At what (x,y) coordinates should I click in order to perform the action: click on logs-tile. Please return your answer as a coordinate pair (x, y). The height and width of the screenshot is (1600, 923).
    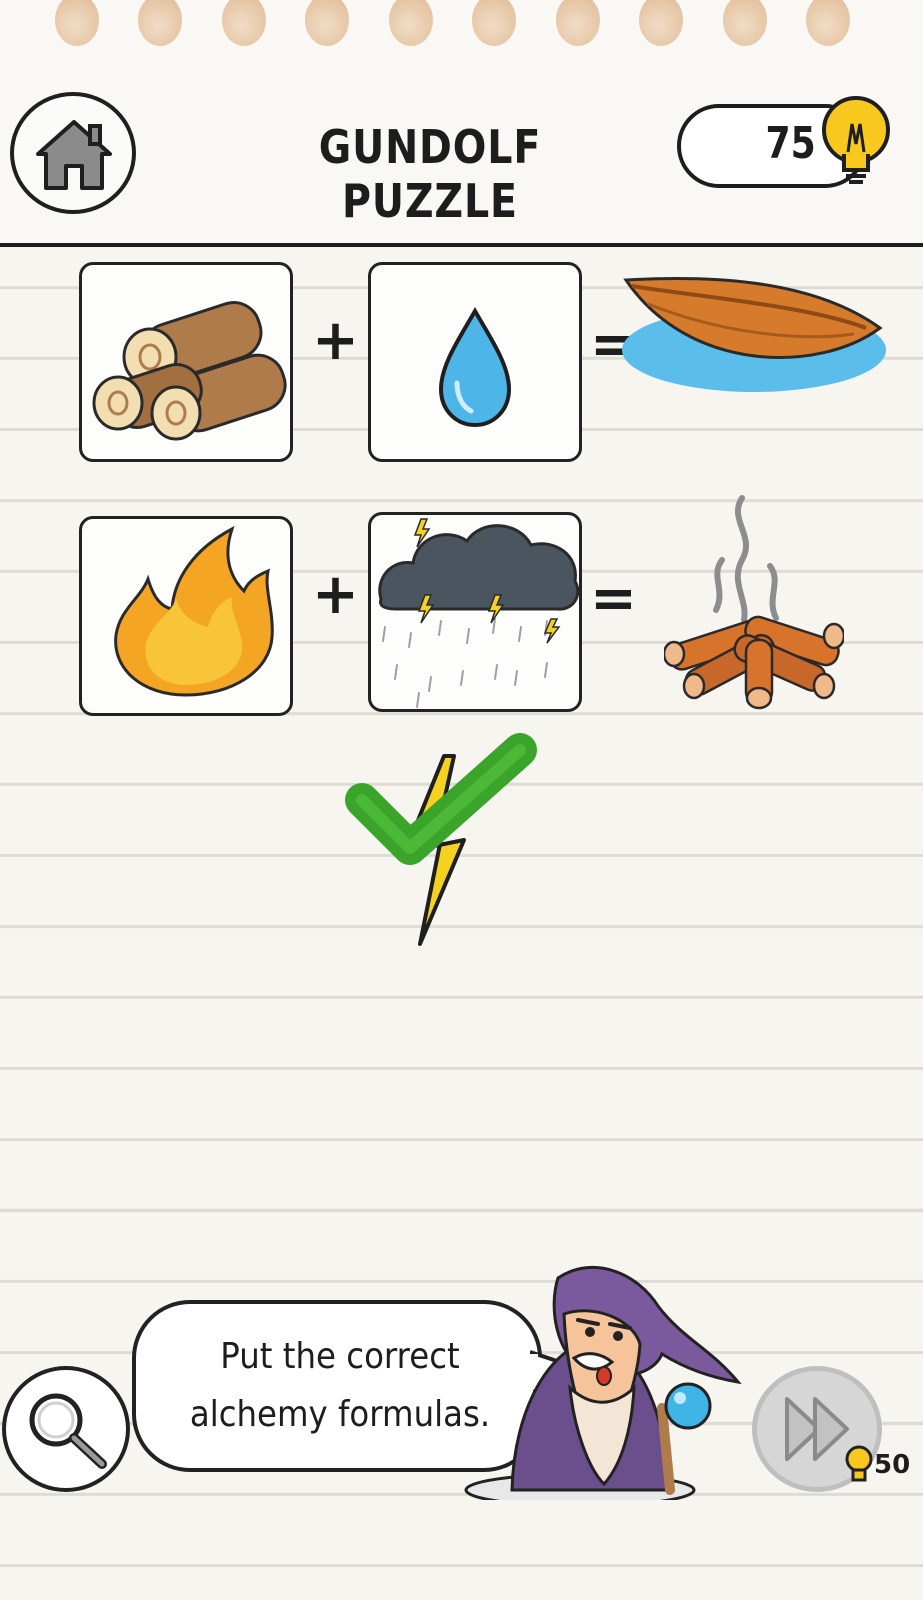
    Looking at the image, I should click on (186, 362).